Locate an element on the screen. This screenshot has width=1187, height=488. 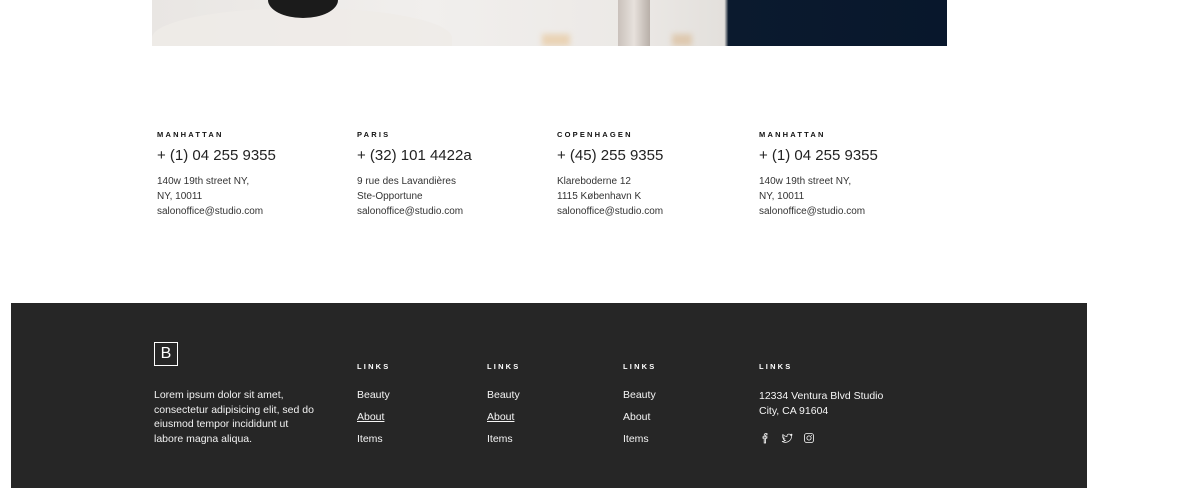
contact-phone: + (32) 101 4422a is located at coordinates (414, 156).